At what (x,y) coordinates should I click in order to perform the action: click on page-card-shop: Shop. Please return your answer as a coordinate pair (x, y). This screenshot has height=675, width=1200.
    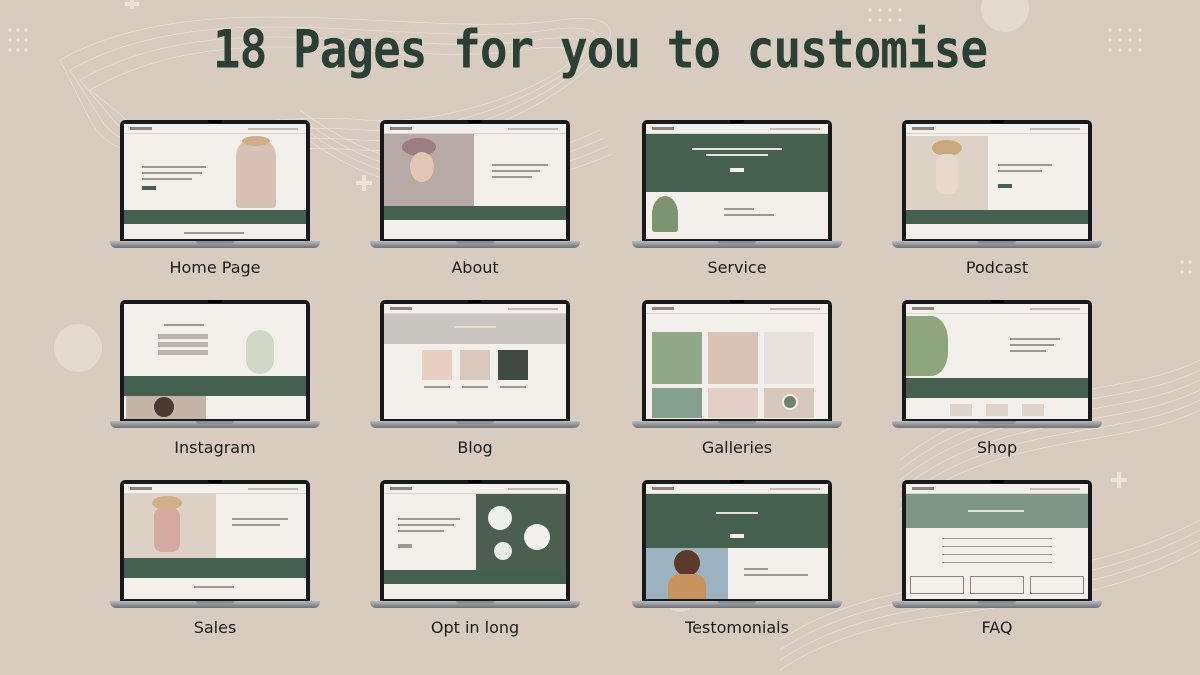
    Looking at the image, I should click on (997, 378).